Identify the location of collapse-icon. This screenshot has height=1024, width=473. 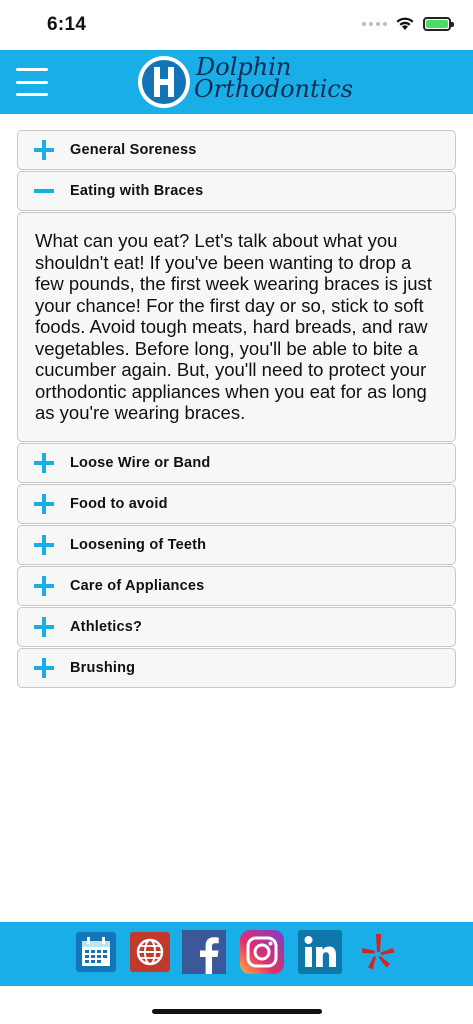
(44, 191).